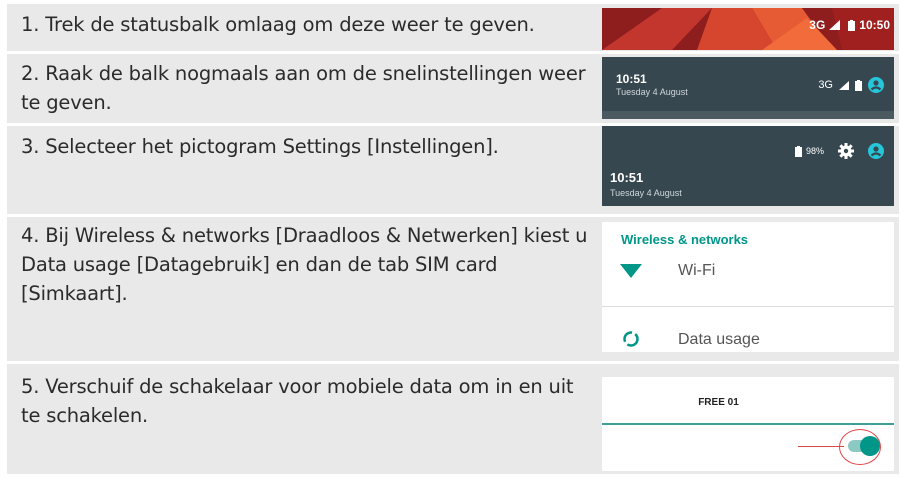 This screenshot has height=477, width=901. What do you see at coordinates (718, 402) in the screenshot?
I see `tab-sim: FREE 01` at bounding box center [718, 402].